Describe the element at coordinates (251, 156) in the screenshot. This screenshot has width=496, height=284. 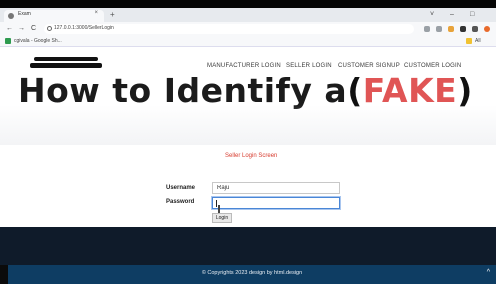
I see `login-screen-title: Seller Login Screen` at that location.